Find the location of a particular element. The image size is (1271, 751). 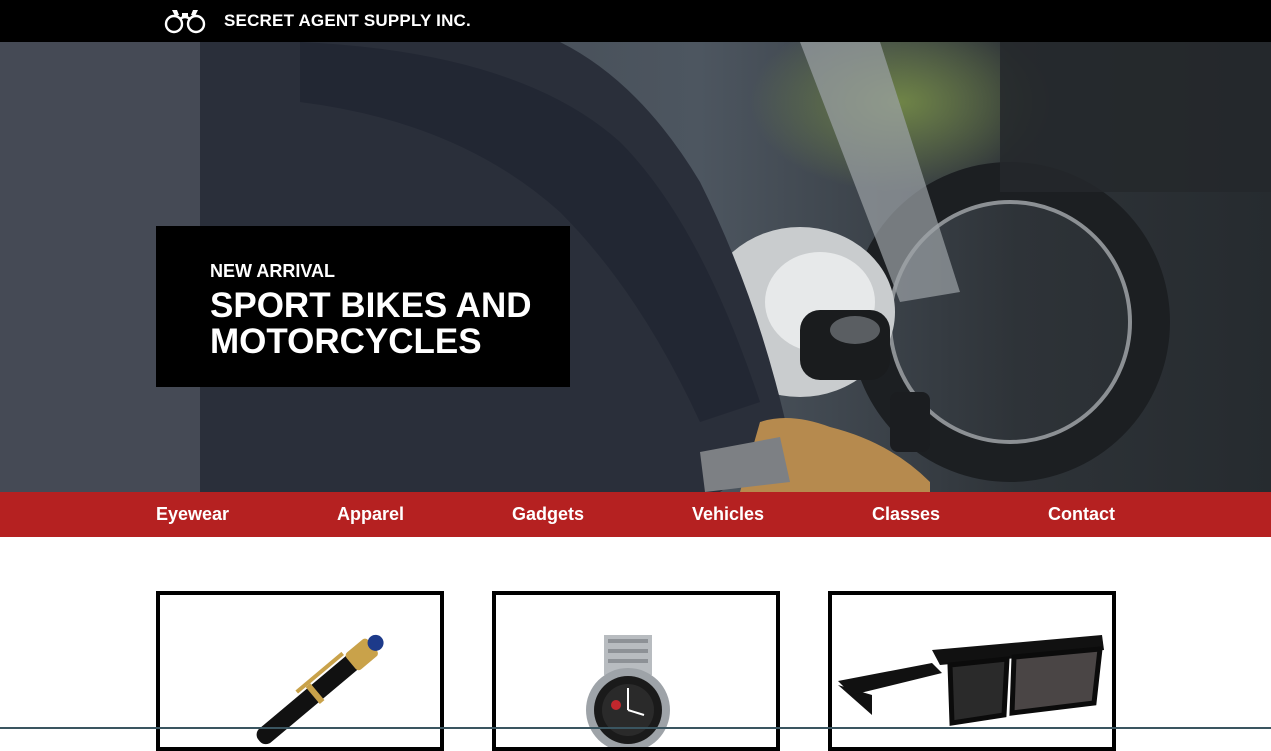

promo-eyebrow: NEW ARRIVAL is located at coordinates (272, 271).